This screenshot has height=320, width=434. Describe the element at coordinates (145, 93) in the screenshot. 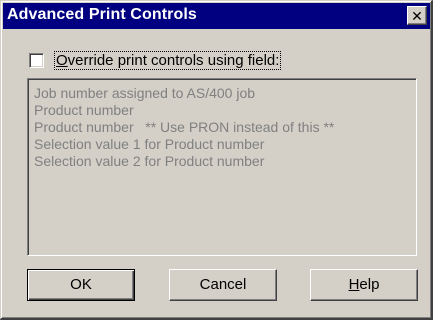

I see `list-item: Job number assigned to AS/400 job` at that location.